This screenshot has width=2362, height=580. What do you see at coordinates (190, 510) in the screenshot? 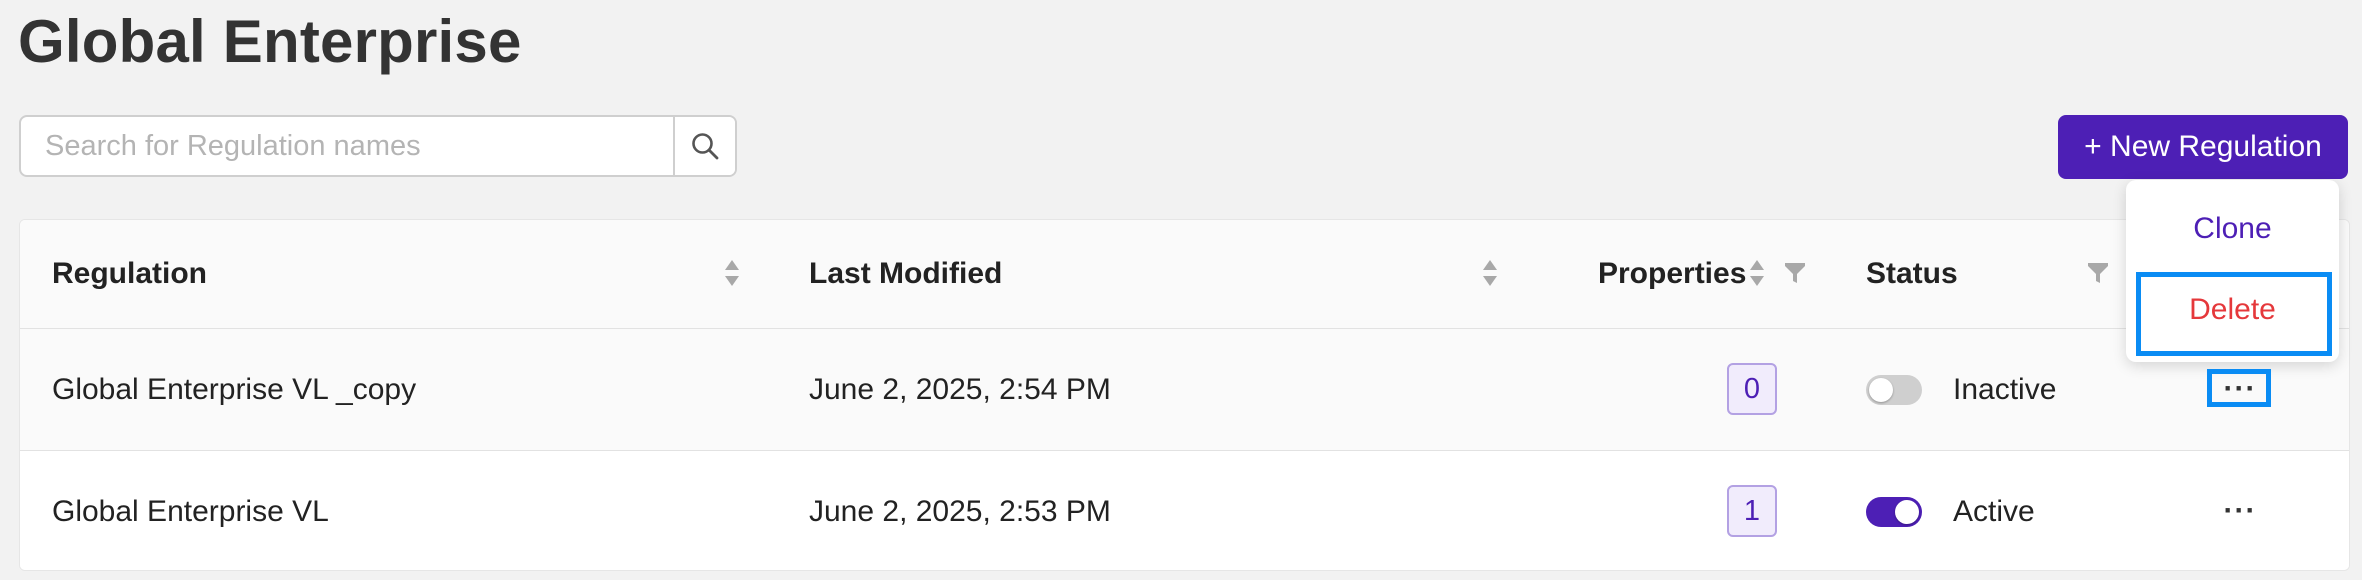
I see `regulation-name: Global Enterprise VL` at bounding box center [190, 510].